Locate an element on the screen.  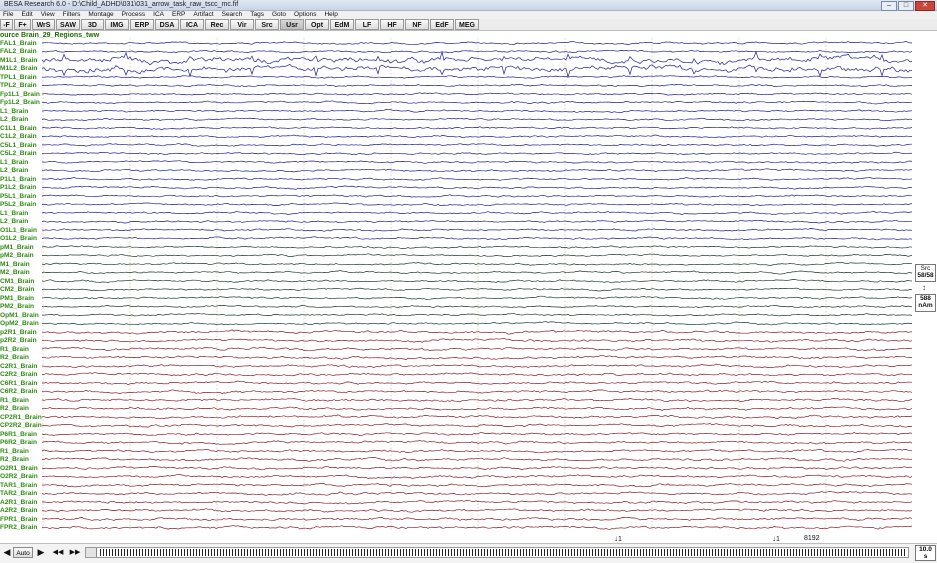
source-count-box: Src 58/58 is located at coordinates (925, 273).